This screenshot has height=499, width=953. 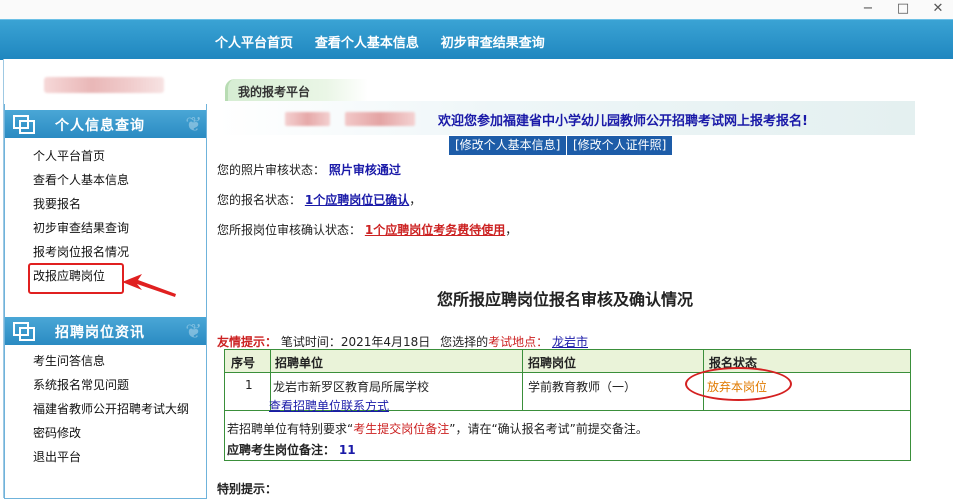 What do you see at coordinates (437, 429) in the screenshot?
I see `table-note: 若招聘单位有特别要求“考生提交岗位备注”，请在“确认报名考试”前提交备注。` at bounding box center [437, 429].